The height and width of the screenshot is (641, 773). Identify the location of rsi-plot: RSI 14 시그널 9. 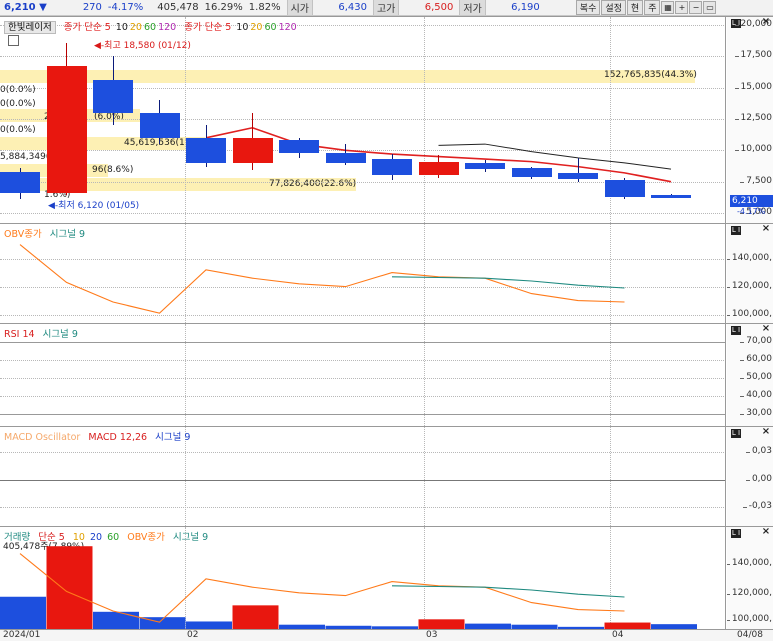
(363, 375).